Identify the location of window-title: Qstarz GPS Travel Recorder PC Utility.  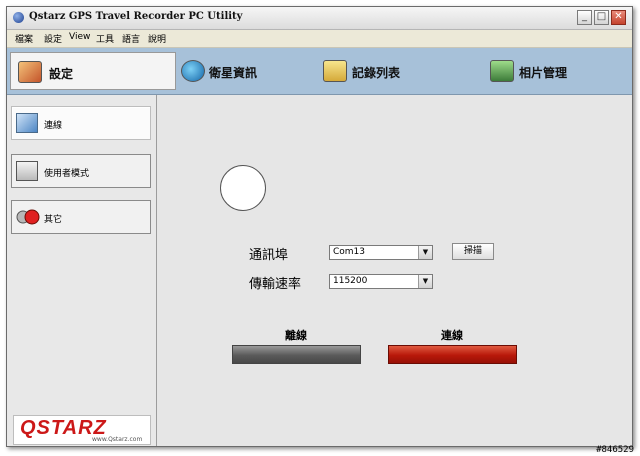
(136, 16).